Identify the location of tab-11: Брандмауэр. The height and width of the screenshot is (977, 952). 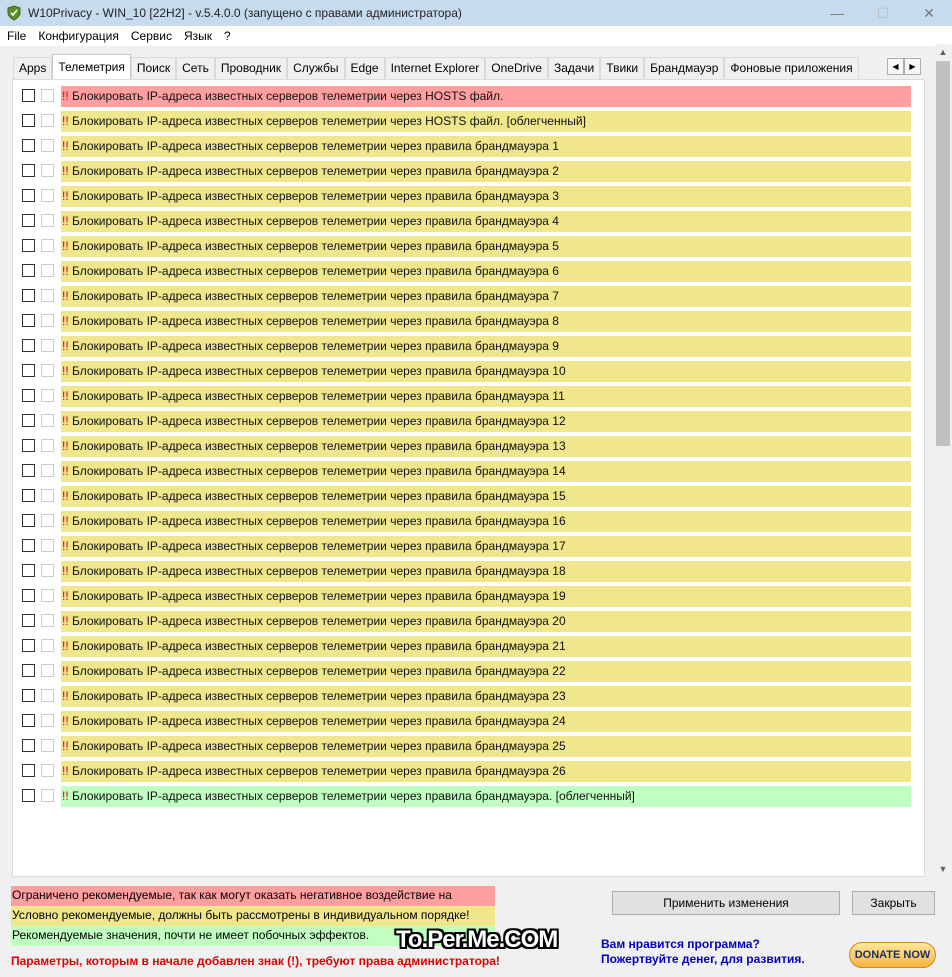
(684, 68).